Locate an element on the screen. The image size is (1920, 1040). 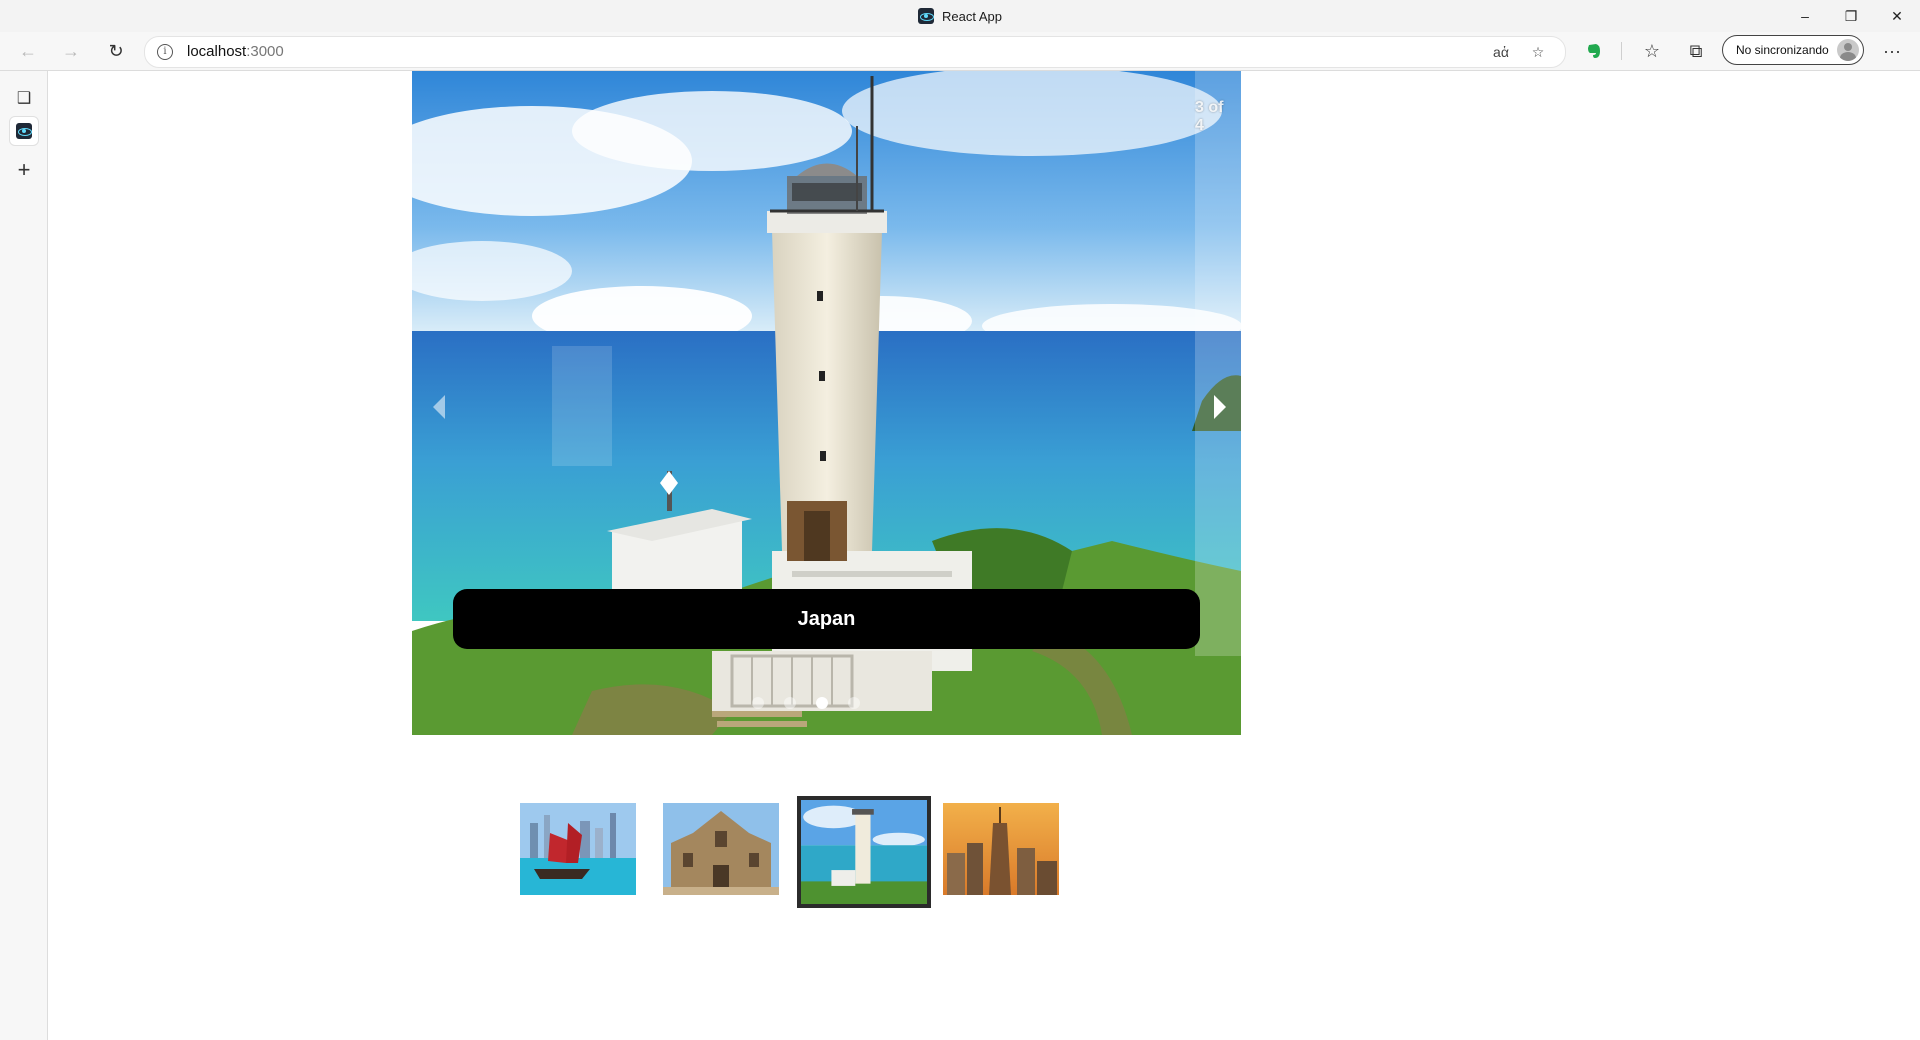
thumbnail-strip is located at coordinates (794, 852).